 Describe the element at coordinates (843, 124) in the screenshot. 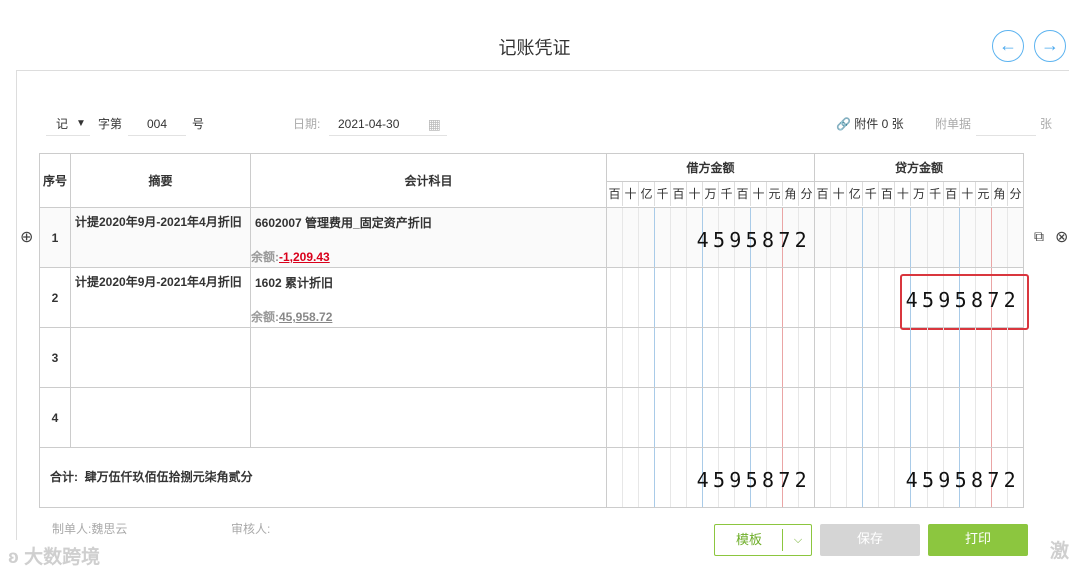

I see `link-icon: 🔗` at that location.